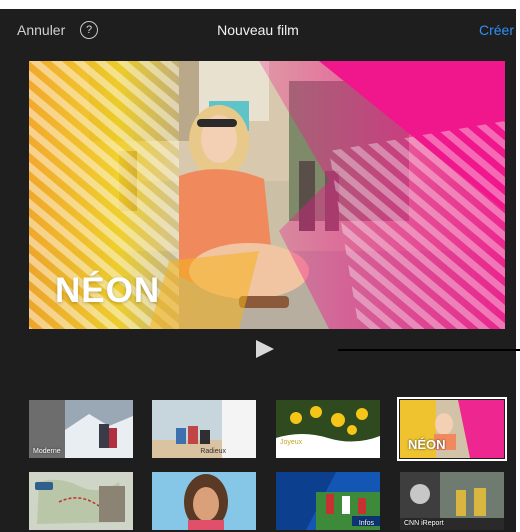 This screenshot has width=520, height=532. Describe the element at coordinates (204, 429) in the screenshot. I see `theme-thumbnail-radieux: Radieux` at that location.